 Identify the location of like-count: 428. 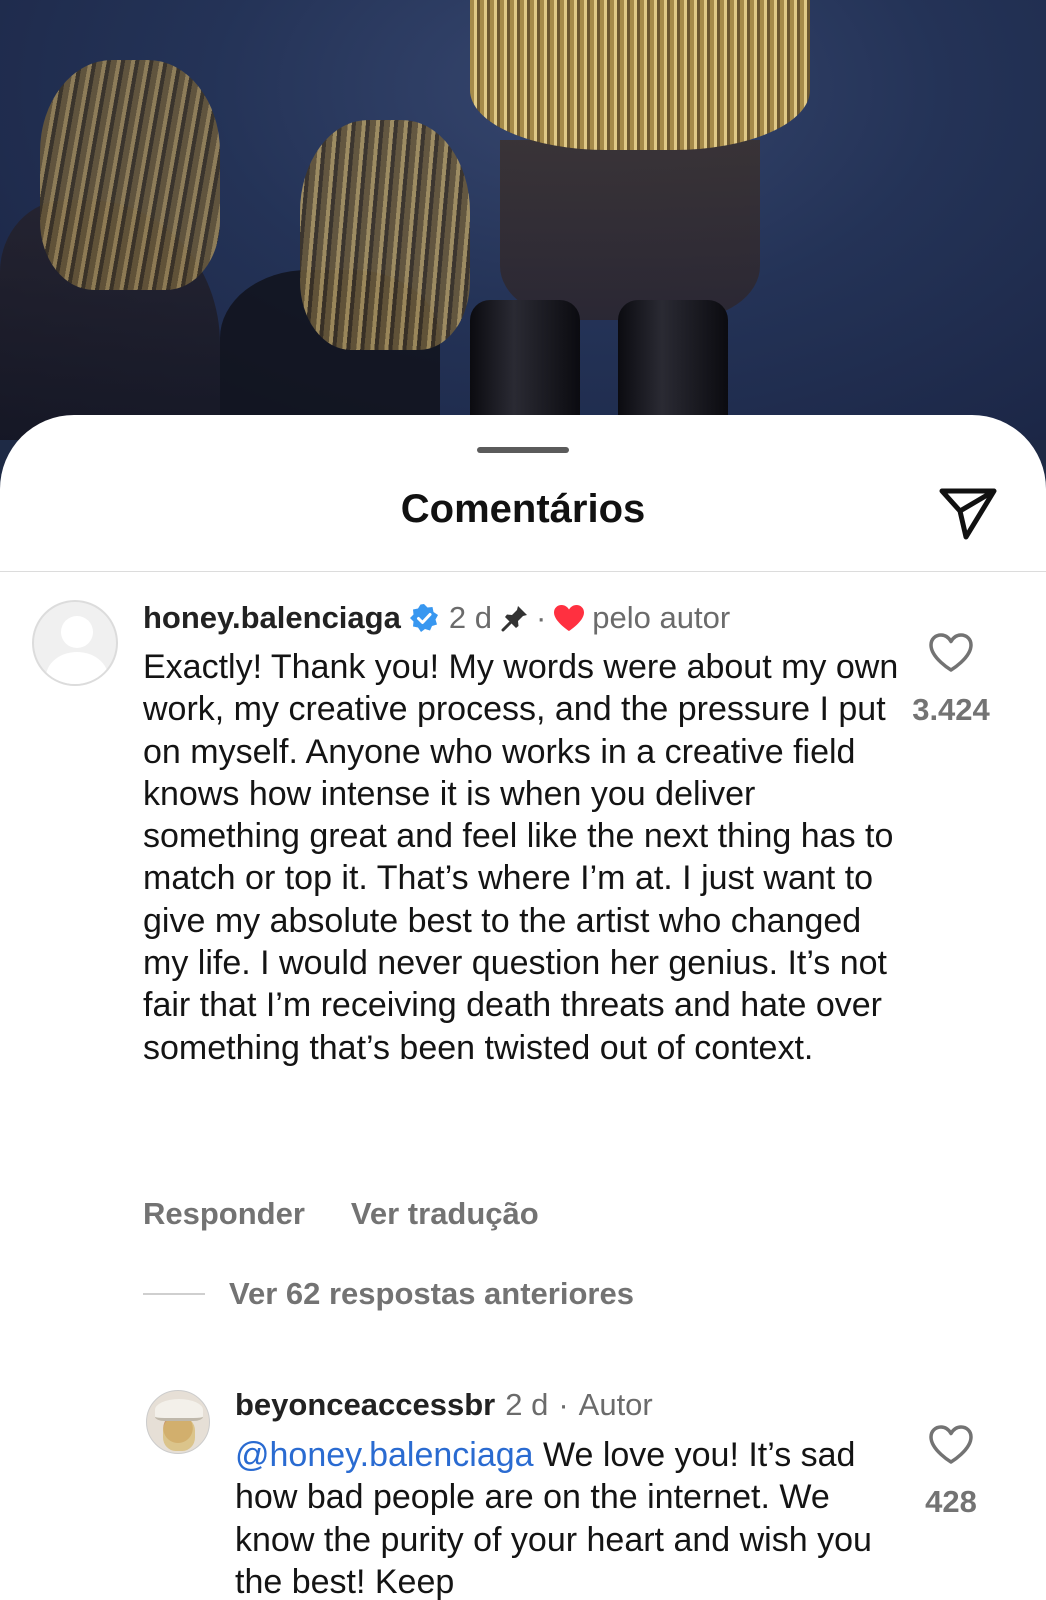
(951, 1501).